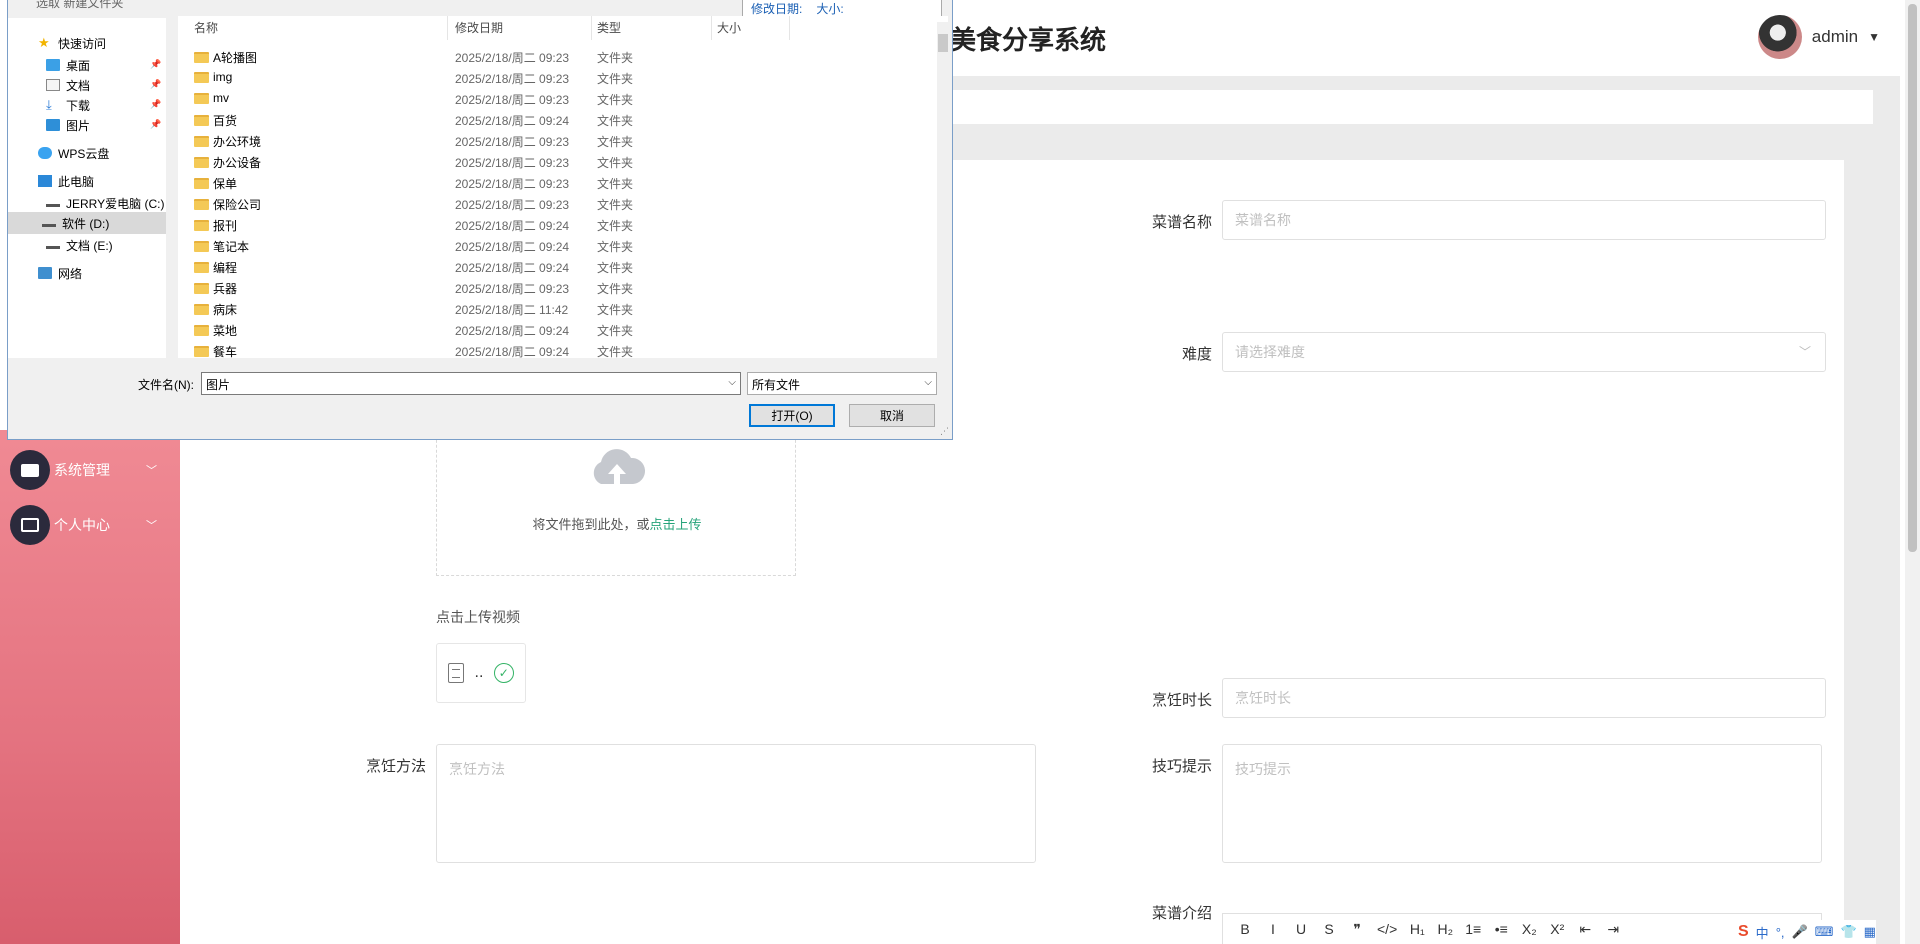 The image size is (1920, 944). What do you see at coordinates (558, 203) in the screenshot?
I see `file-row: 保险公司 2025/2/18/周二 09:23 文件夹` at bounding box center [558, 203].